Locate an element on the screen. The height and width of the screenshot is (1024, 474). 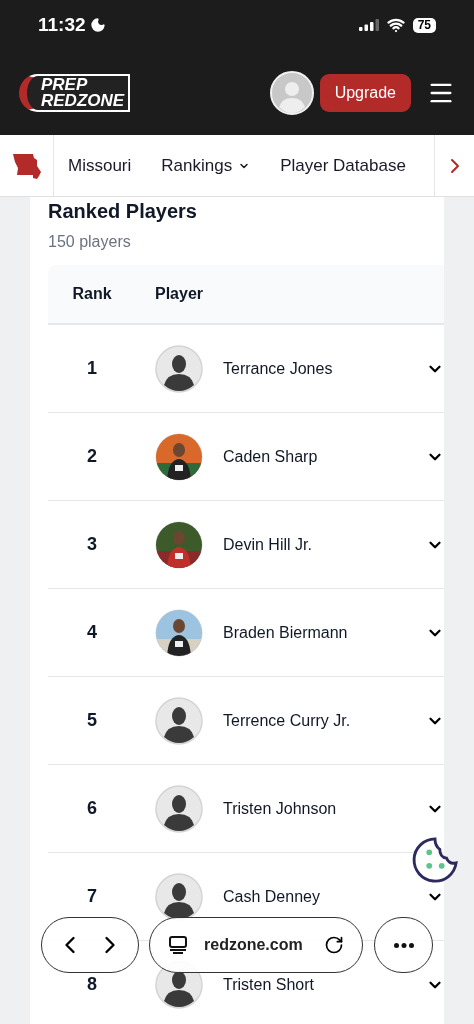
player-name: Devin Hill Jr. is located at coordinates (324, 544).